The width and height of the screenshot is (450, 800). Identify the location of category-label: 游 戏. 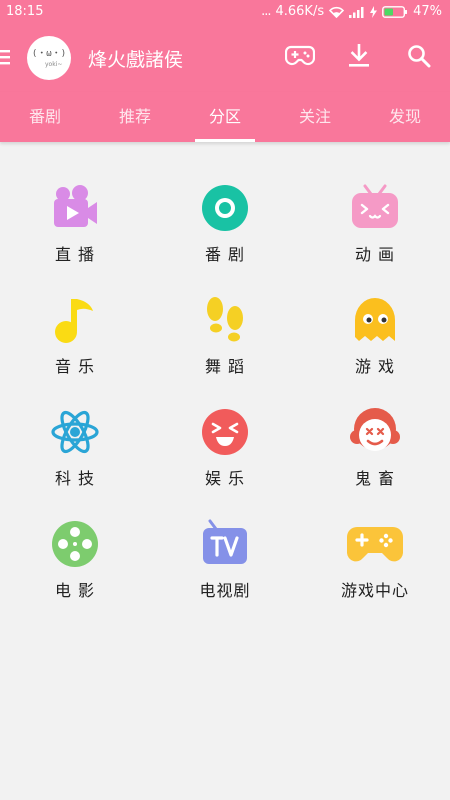
(375, 366).